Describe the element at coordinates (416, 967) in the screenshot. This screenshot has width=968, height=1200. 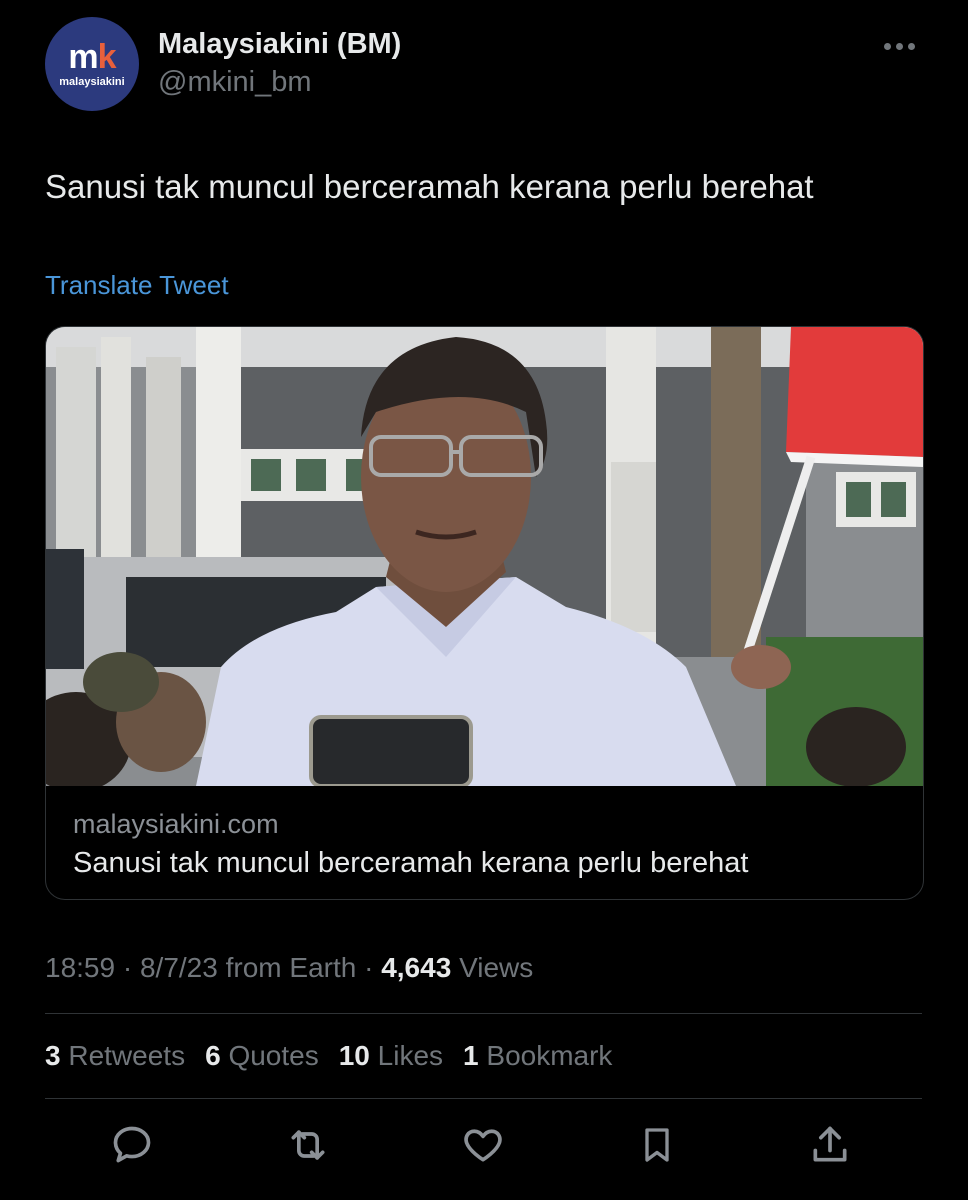
I see `views-count: 4,643` at that location.